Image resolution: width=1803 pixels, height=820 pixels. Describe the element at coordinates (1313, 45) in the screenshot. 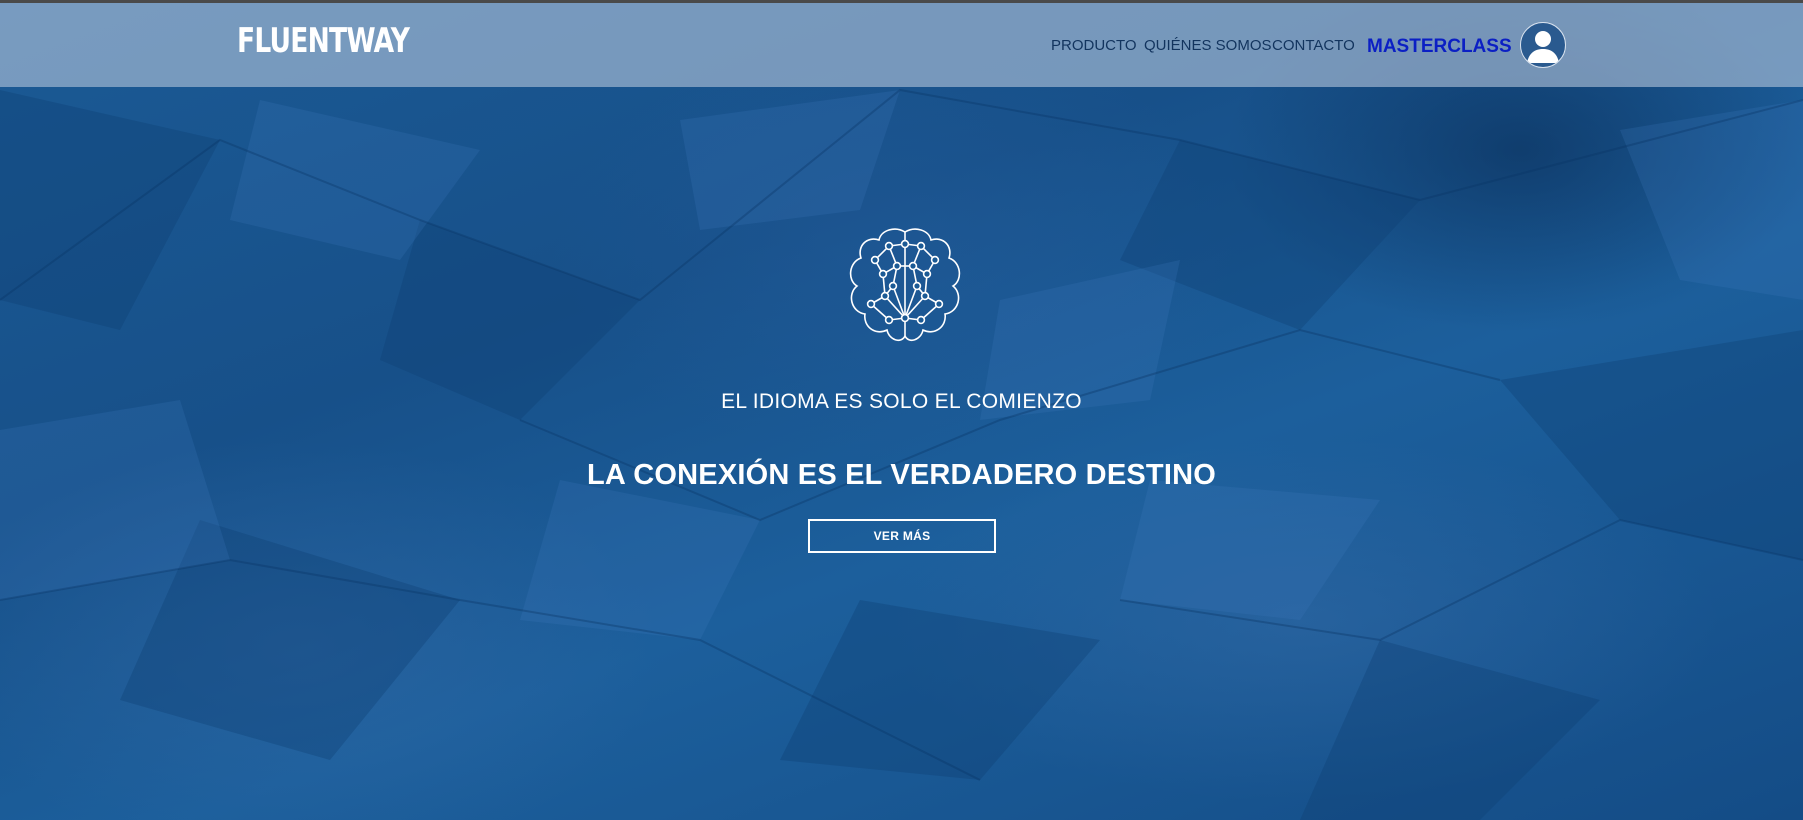

I see `nav-contacto: CONTACTO` at that location.